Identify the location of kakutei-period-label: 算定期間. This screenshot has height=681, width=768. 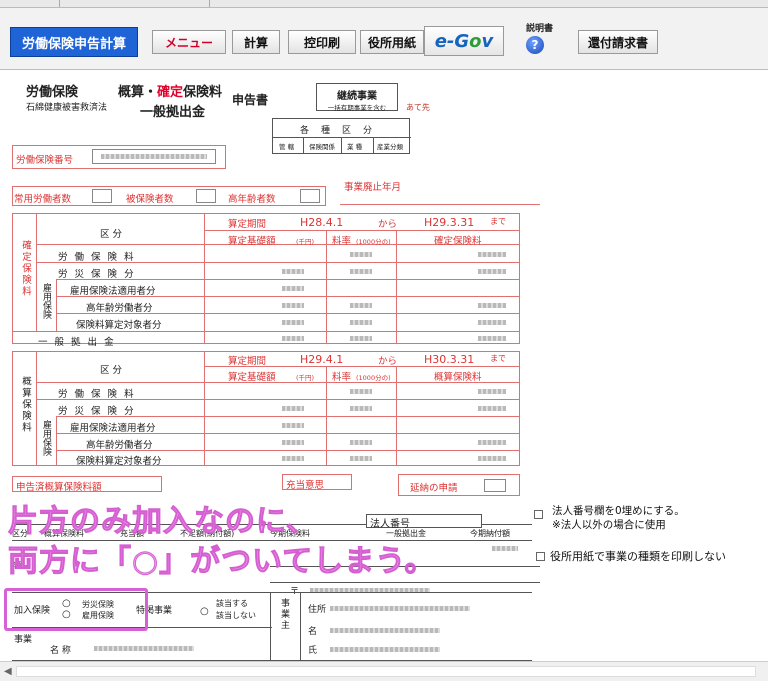
(247, 224).